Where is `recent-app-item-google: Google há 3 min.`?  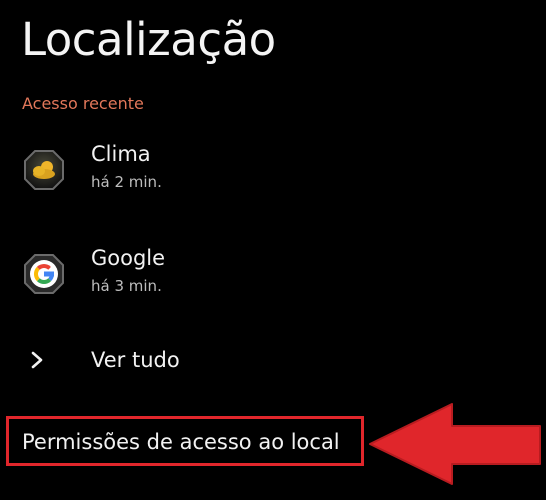
recent-app-item-google: Google há 3 min. is located at coordinates (273, 274).